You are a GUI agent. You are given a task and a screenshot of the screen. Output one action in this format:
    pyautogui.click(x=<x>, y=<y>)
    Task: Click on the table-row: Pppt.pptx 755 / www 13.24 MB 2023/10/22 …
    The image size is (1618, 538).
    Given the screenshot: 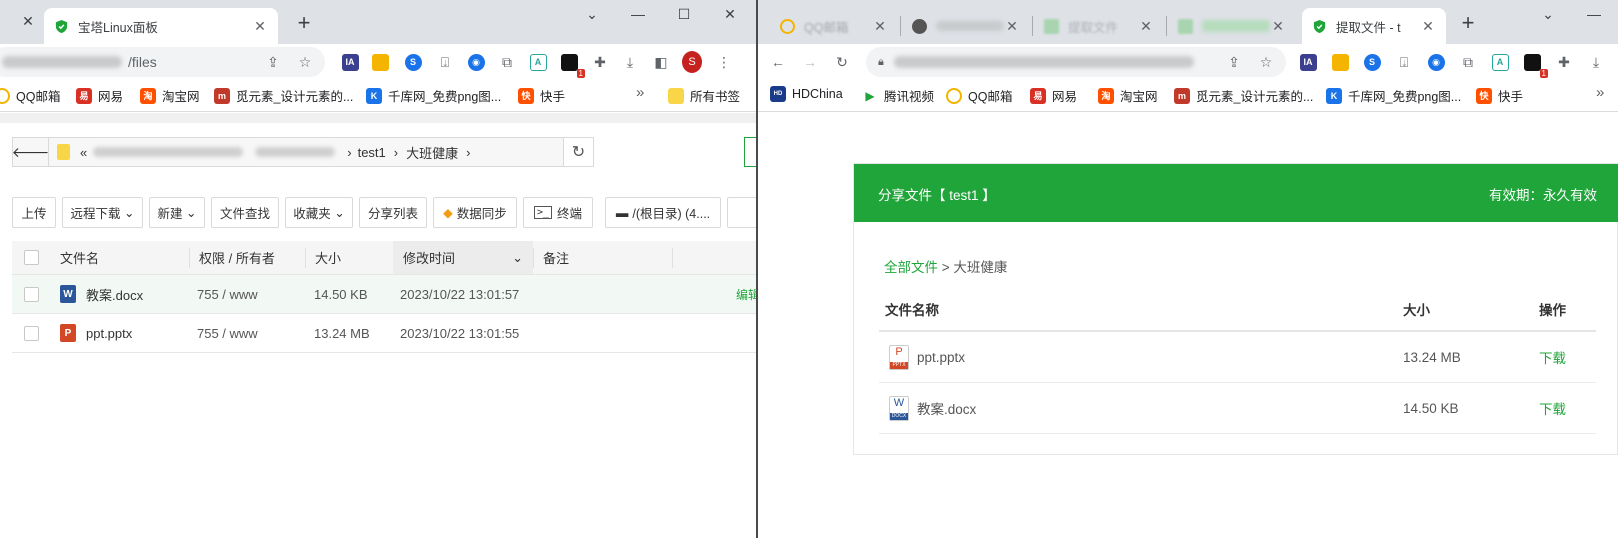 What is the action you would take?
    pyautogui.click(x=384, y=333)
    